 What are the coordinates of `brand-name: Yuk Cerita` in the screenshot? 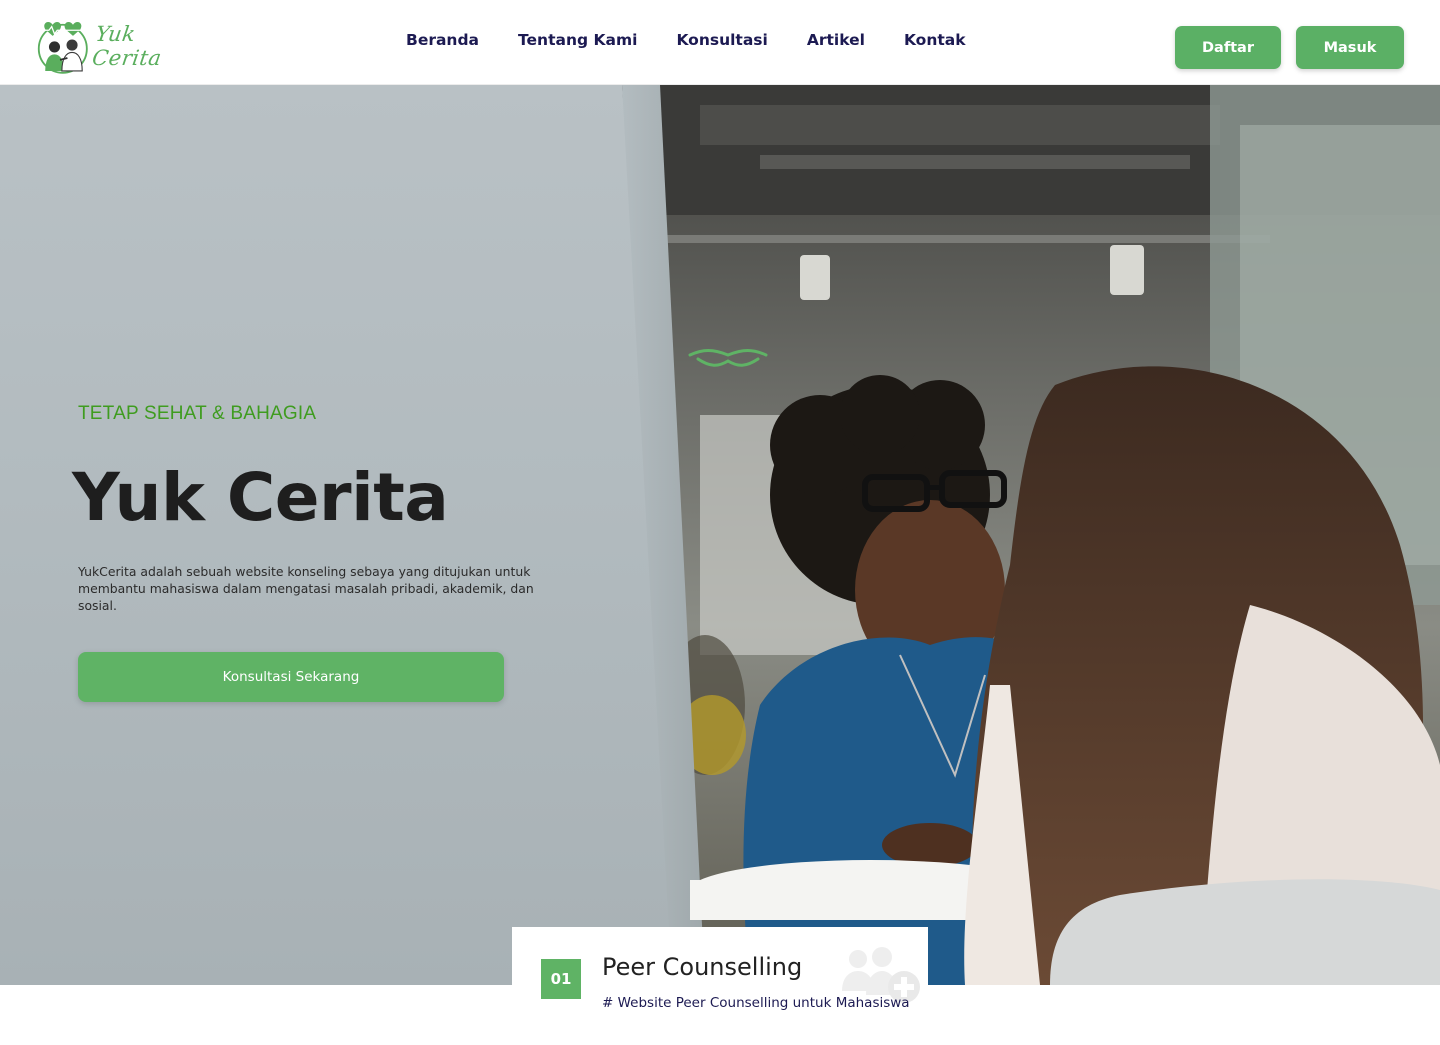 It's located at (126, 46).